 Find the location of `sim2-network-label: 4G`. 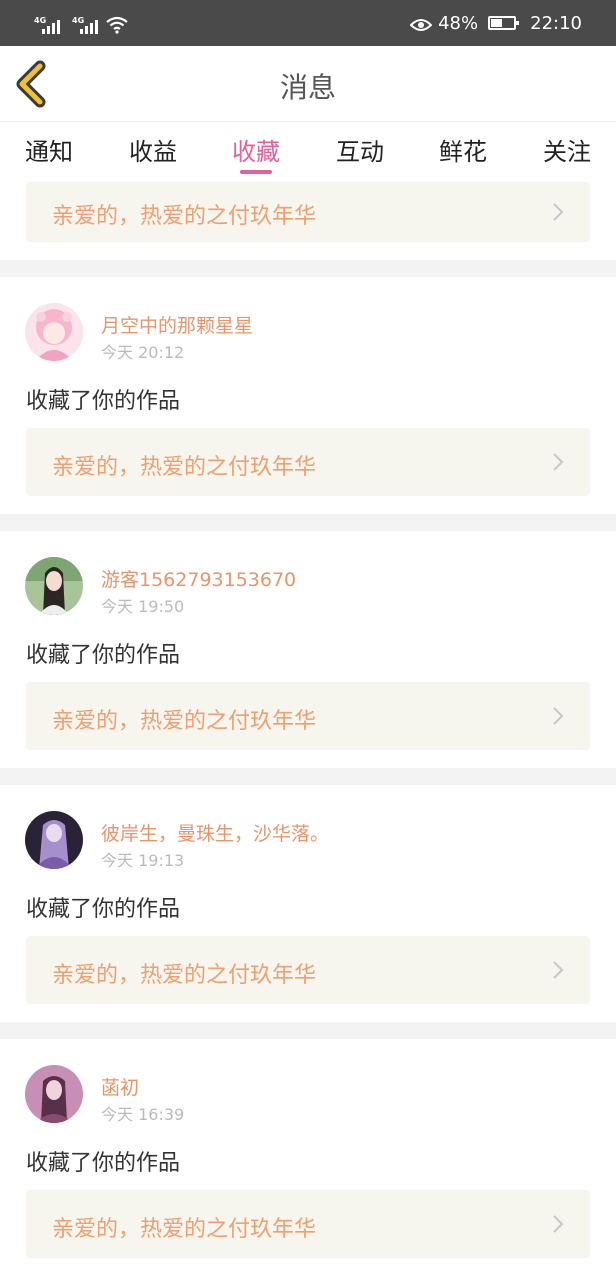

sim2-network-label: 4G is located at coordinates (78, 20).